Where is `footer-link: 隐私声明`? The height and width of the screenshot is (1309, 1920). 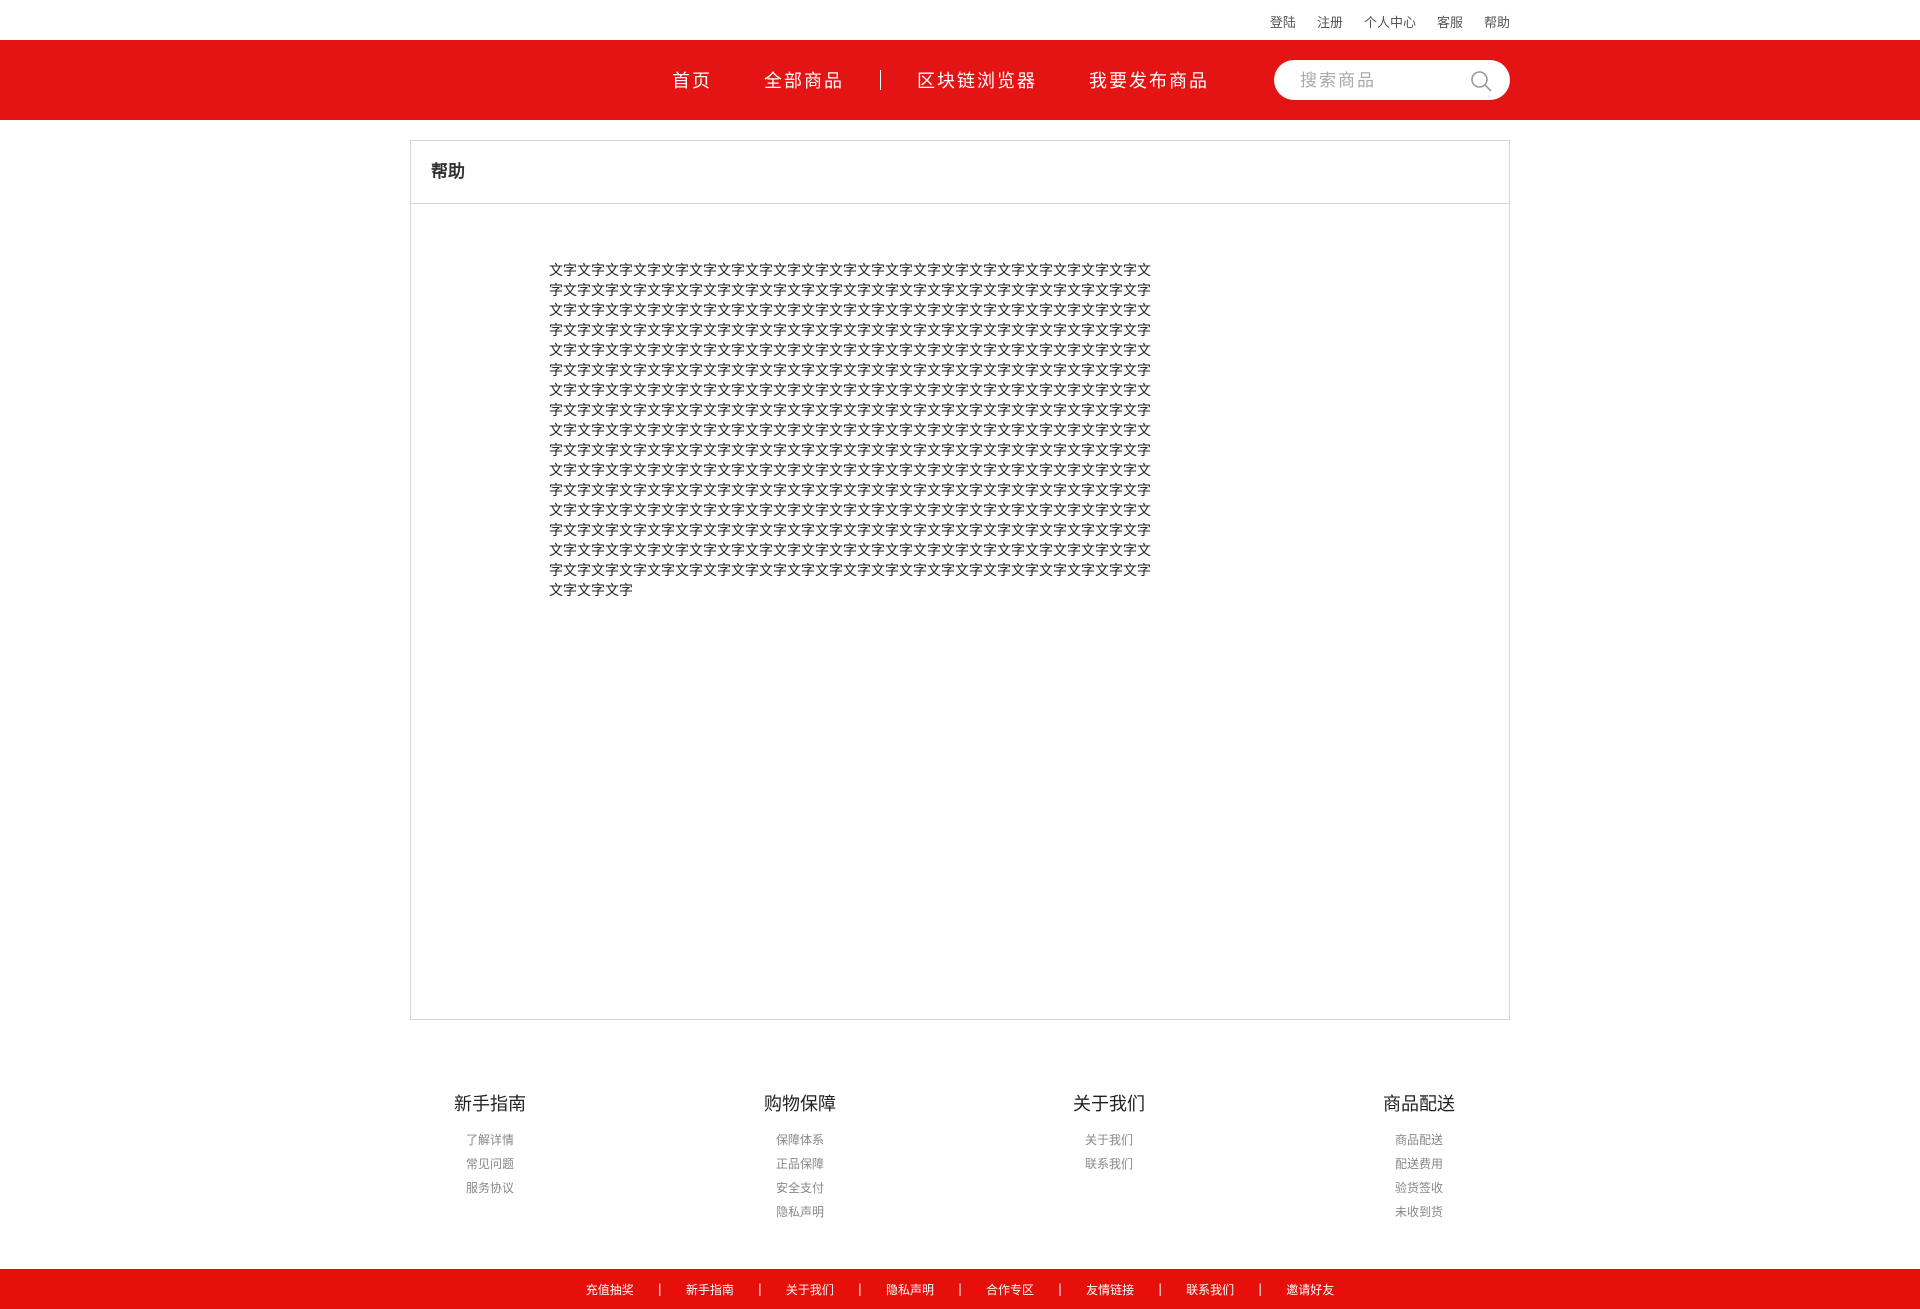
footer-link: 隐私声明 is located at coordinates (800, 1212).